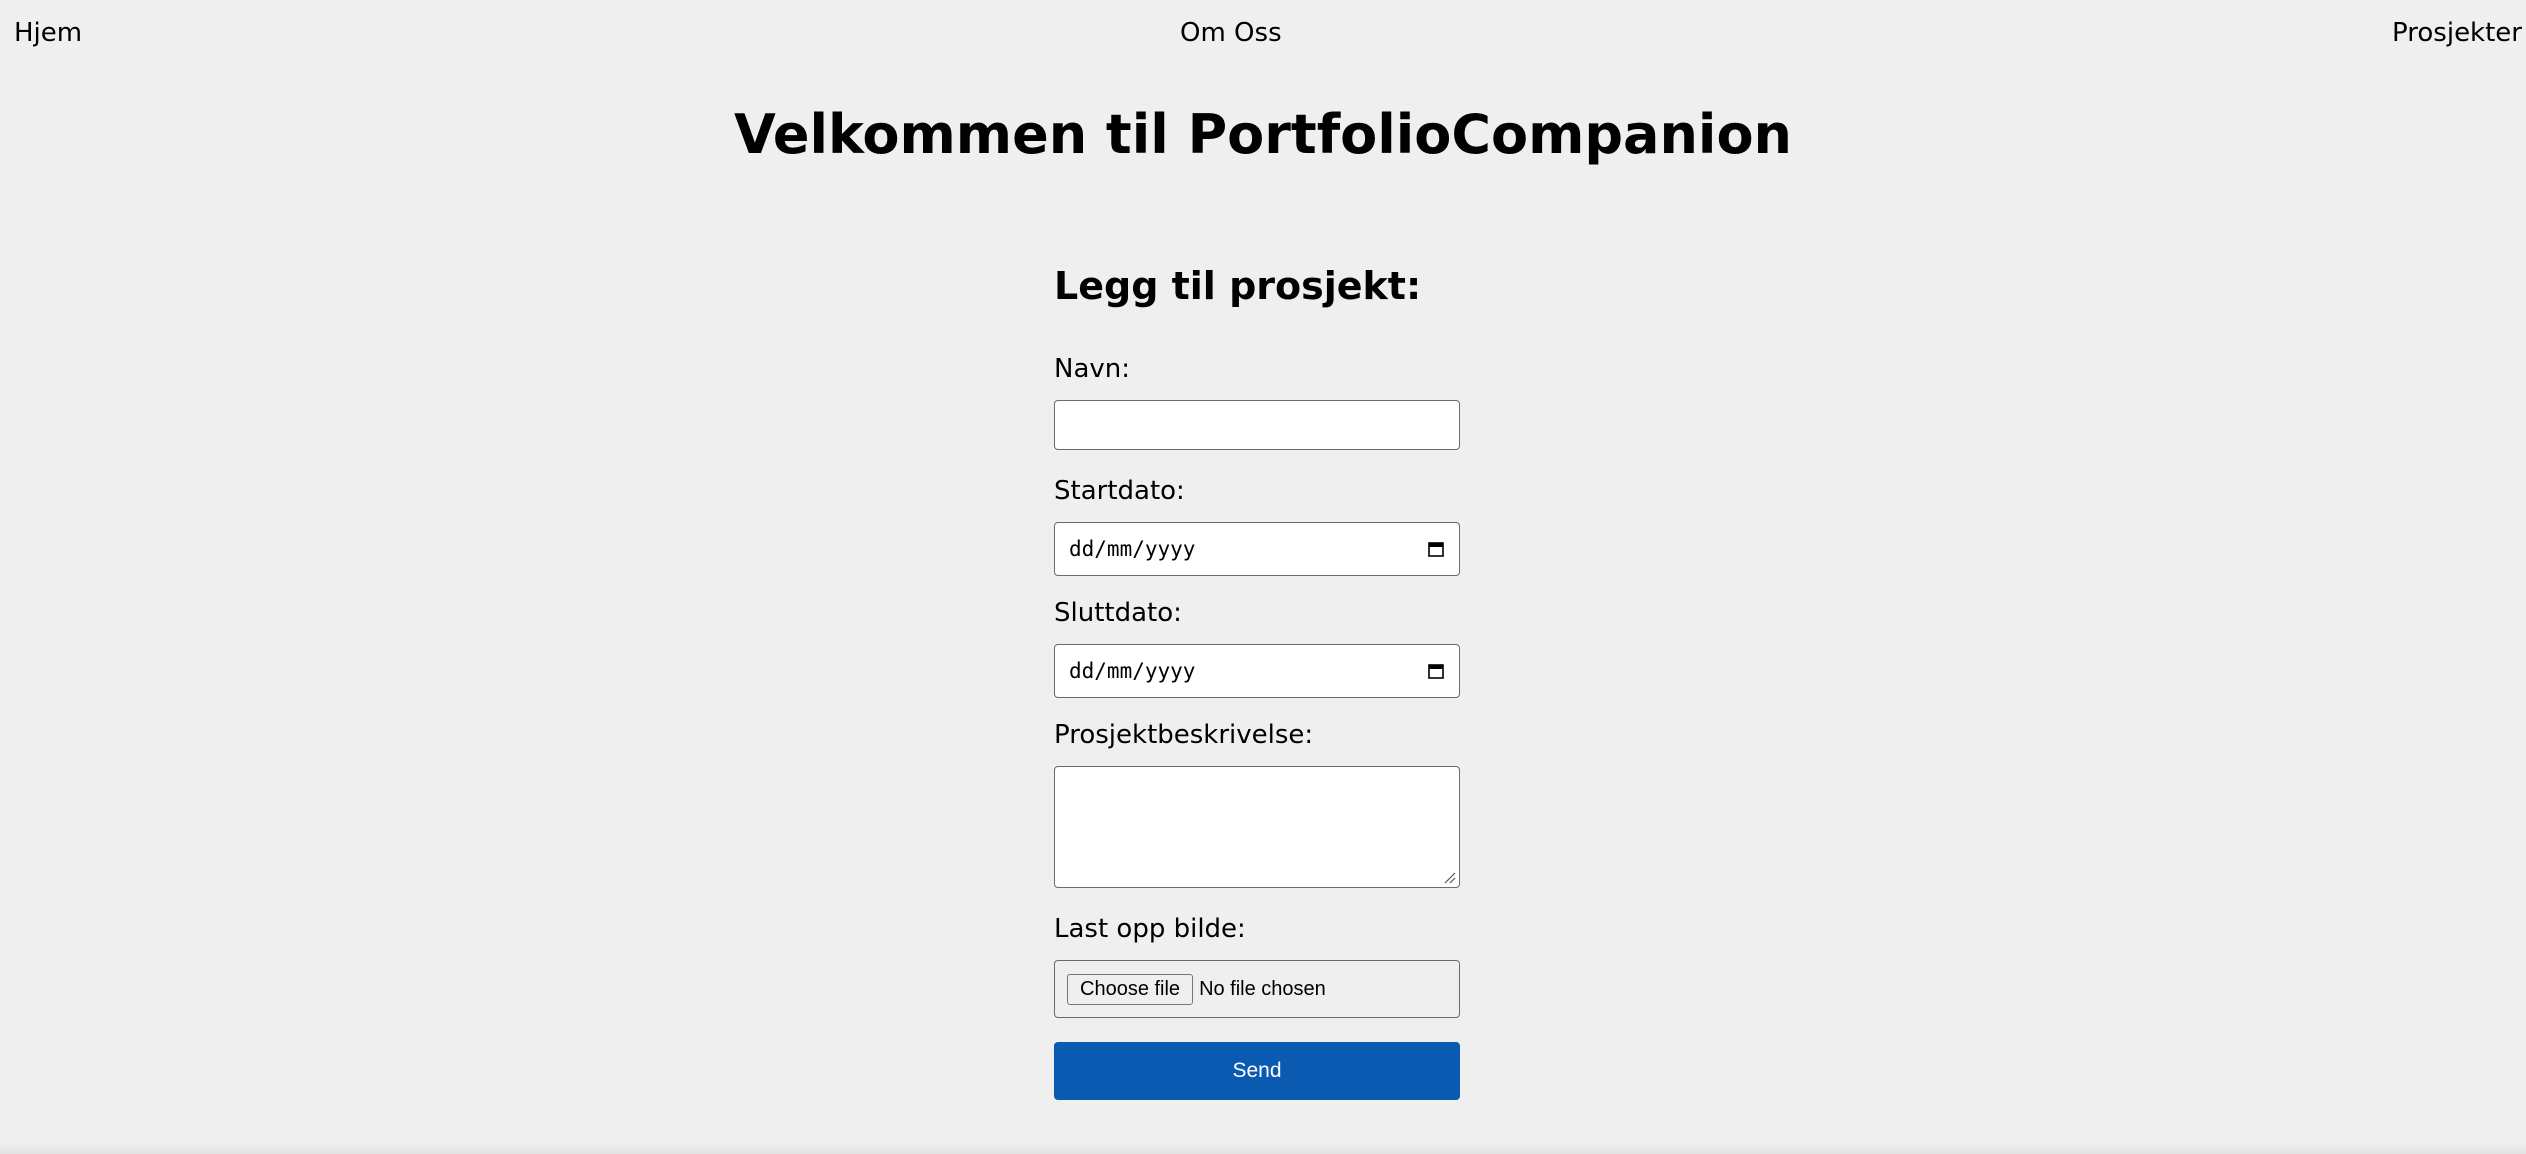 This screenshot has height=1154, width=2526. I want to click on description-label: Prosjektbeskrivelse:, so click(1184, 735).